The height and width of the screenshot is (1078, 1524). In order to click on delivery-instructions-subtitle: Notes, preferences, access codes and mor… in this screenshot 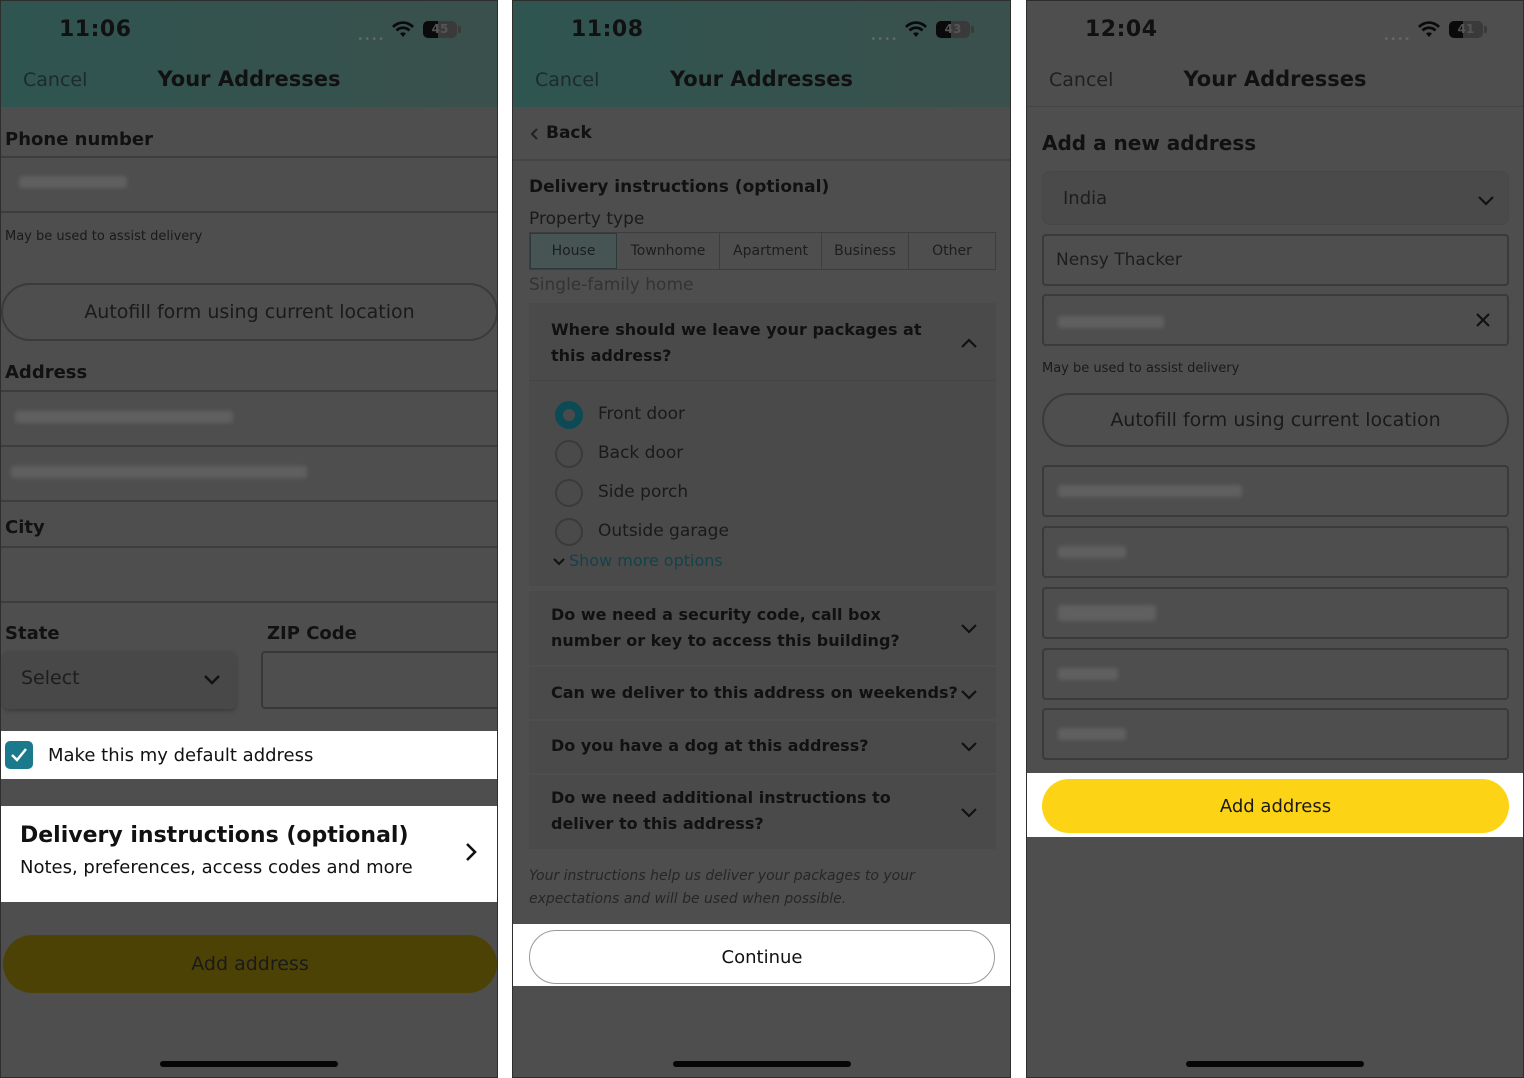, I will do `click(216, 867)`.